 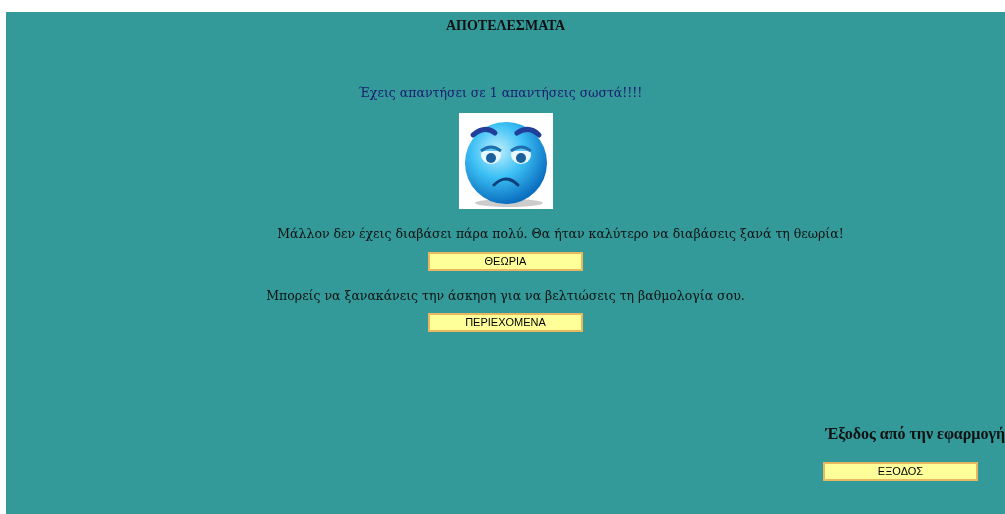 What do you see at coordinates (560, 233) in the screenshot?
I see `feedback-text: Μάλλον δεν έχεις διαβάσει πάρα πολύ. Θα ήταν καλύτερο να διαβάσεις ξανά τη θεωρία!` at bounding box center [560, 233].